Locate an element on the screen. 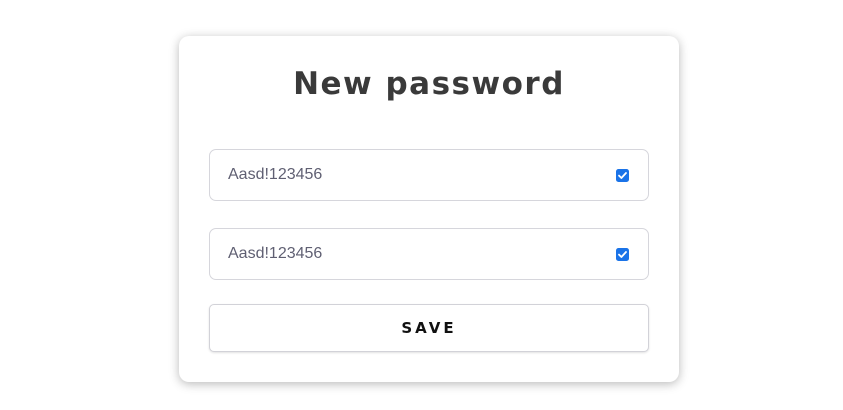 The width and height of the screenshot is (843, 410). page-title: New password is located at coordinates (429, 84).